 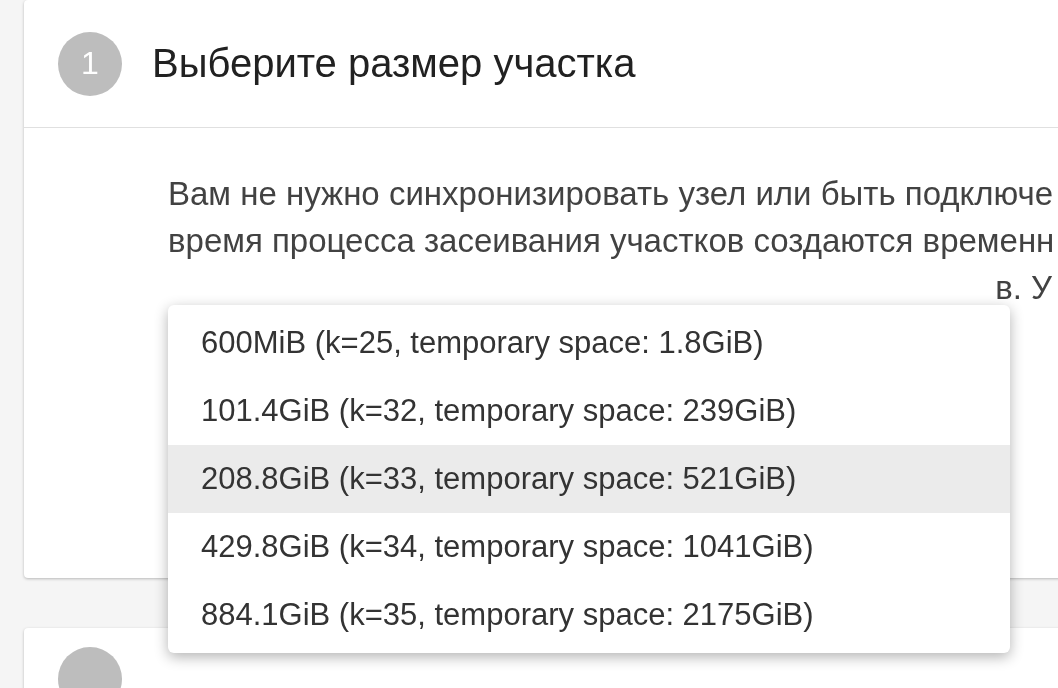 What do you see at coordinates (589, 479) in the screenshot?
I see `menu-option: 208.8GiB (k=33, temporary space: 521GiB)` at bounding box center [589, 479].